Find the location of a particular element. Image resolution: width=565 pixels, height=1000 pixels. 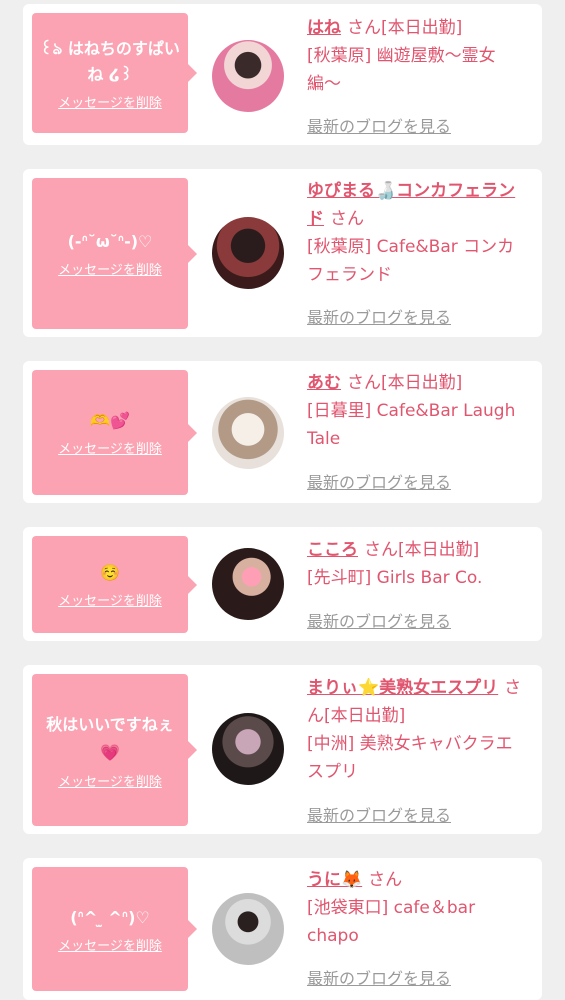

message-bubble: 秋はいいですねぇ💗 メッセージを削除 is located at coordinates (114, 750).